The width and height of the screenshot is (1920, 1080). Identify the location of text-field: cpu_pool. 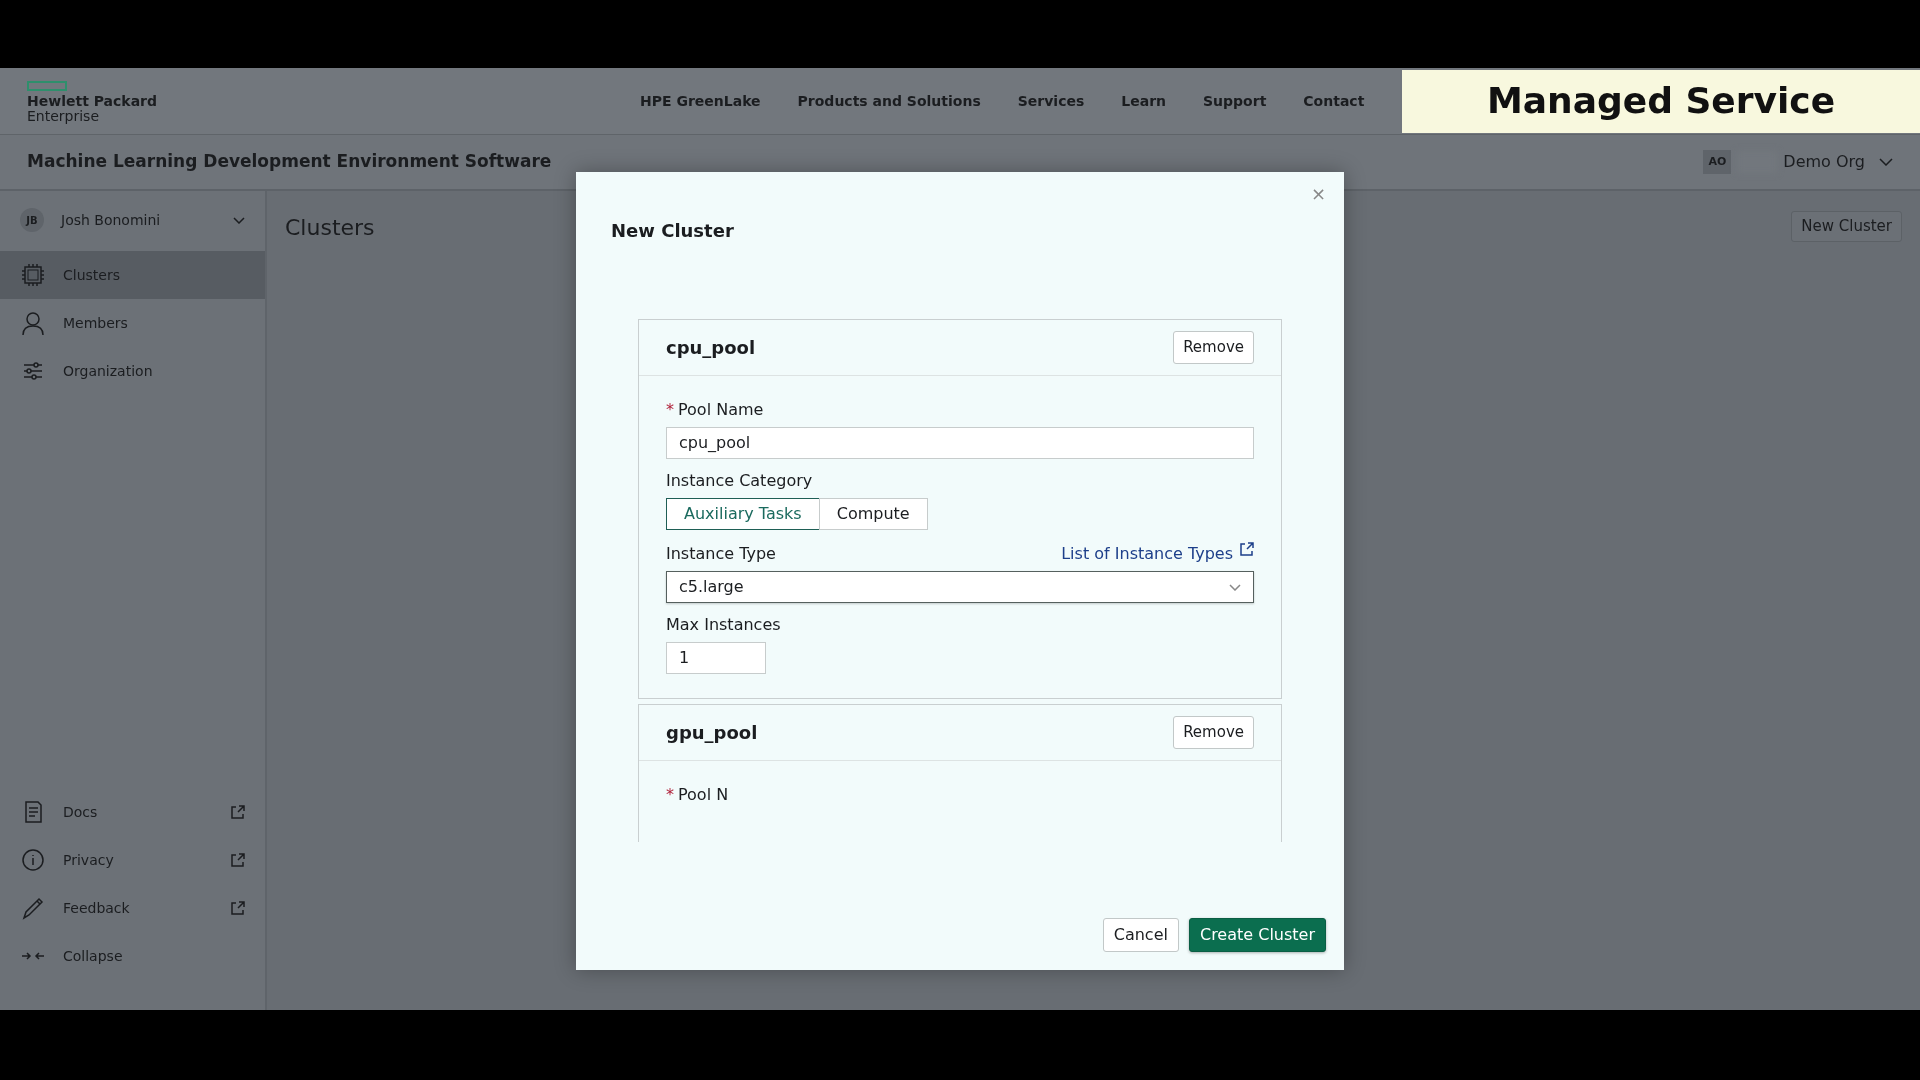
(960, 443).